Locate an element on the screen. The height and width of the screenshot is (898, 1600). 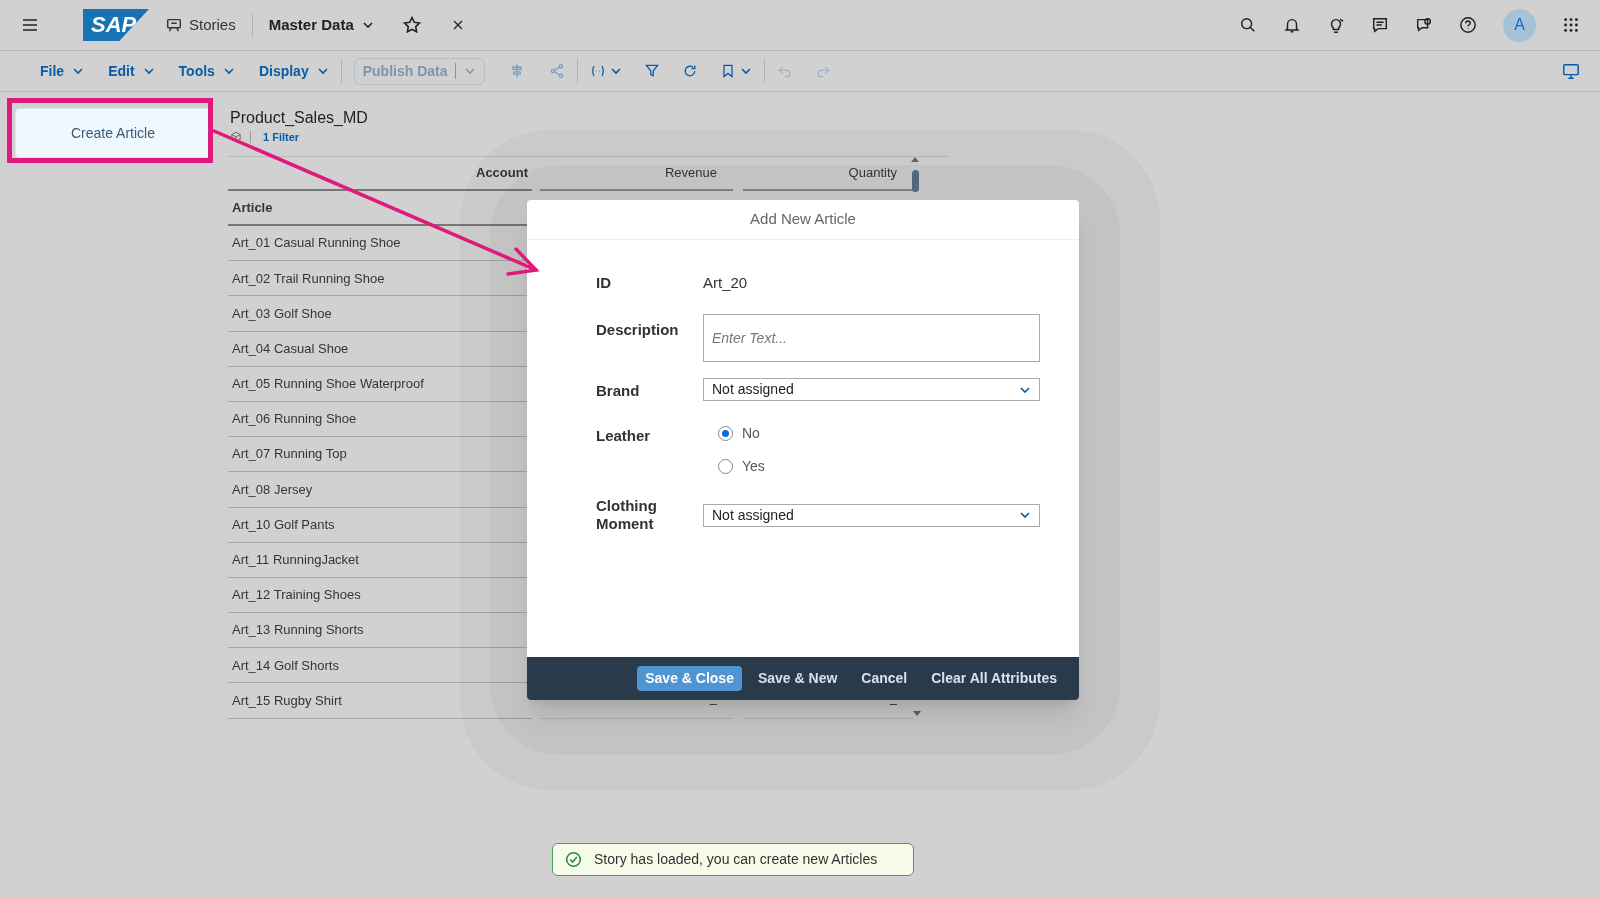
dialog-button: Clear All Attributes is located at coordinates (994, 678).